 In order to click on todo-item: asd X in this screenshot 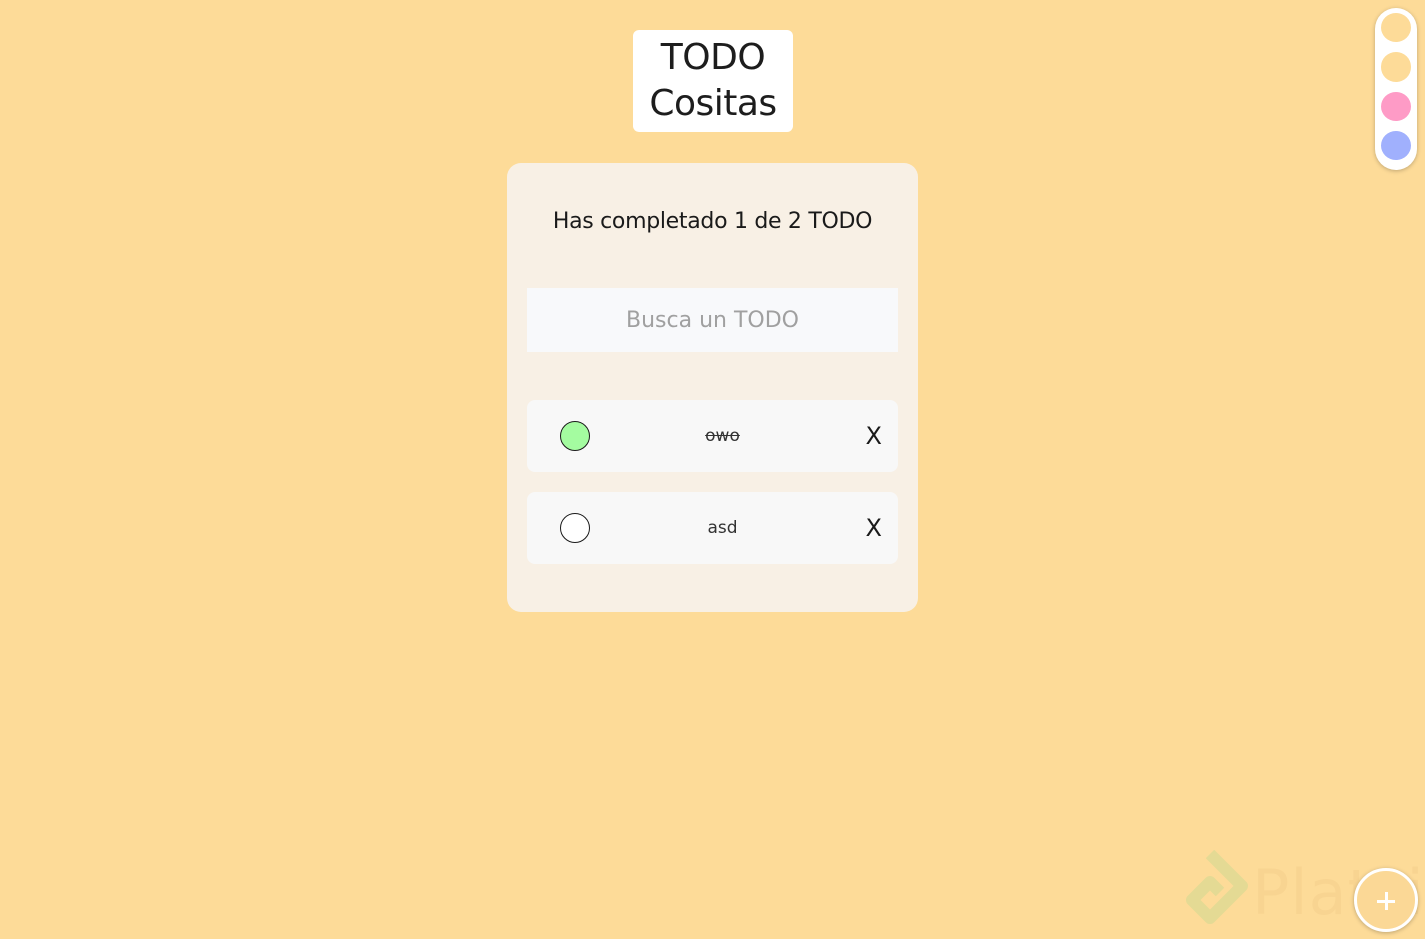, I will do `click(712, 528)`.